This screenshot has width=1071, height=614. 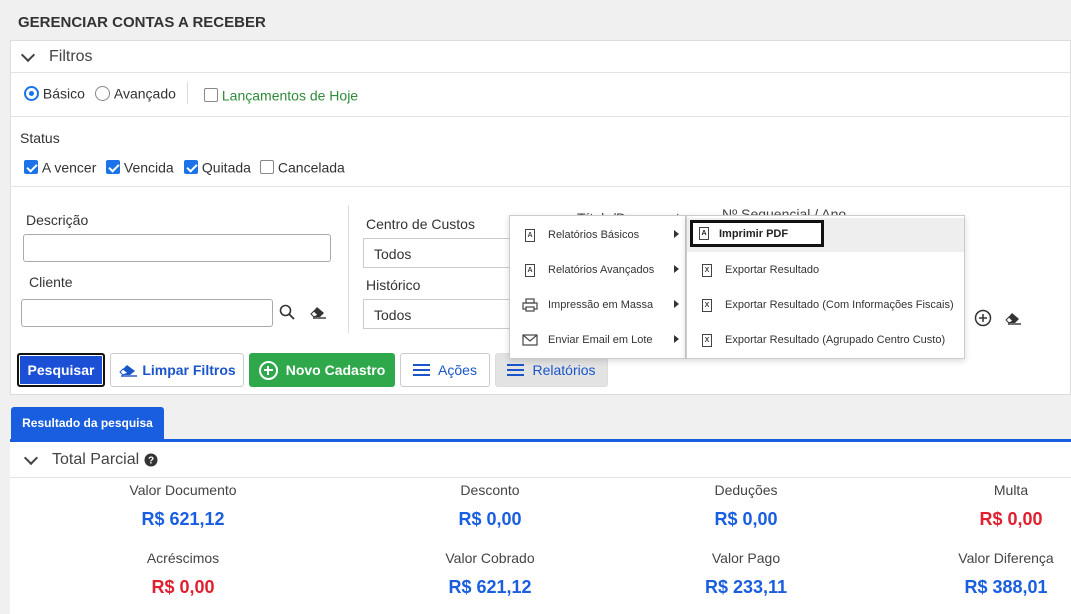 I want to click on menu-item-relatorios-avancados: A Relatórios Avançados, so click(x=597, y=270).